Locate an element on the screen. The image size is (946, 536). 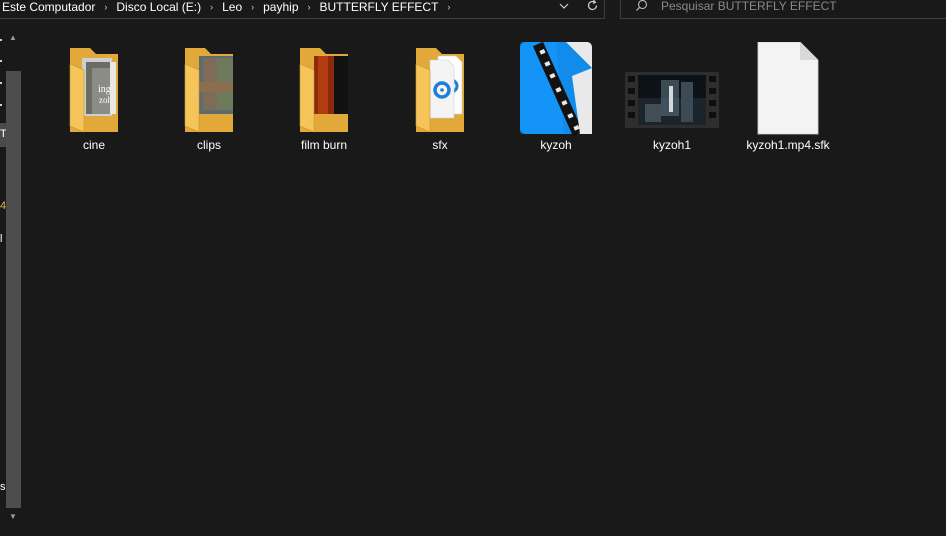
file-item-cine: ing zoh cine is located at coordinates (94, 97).